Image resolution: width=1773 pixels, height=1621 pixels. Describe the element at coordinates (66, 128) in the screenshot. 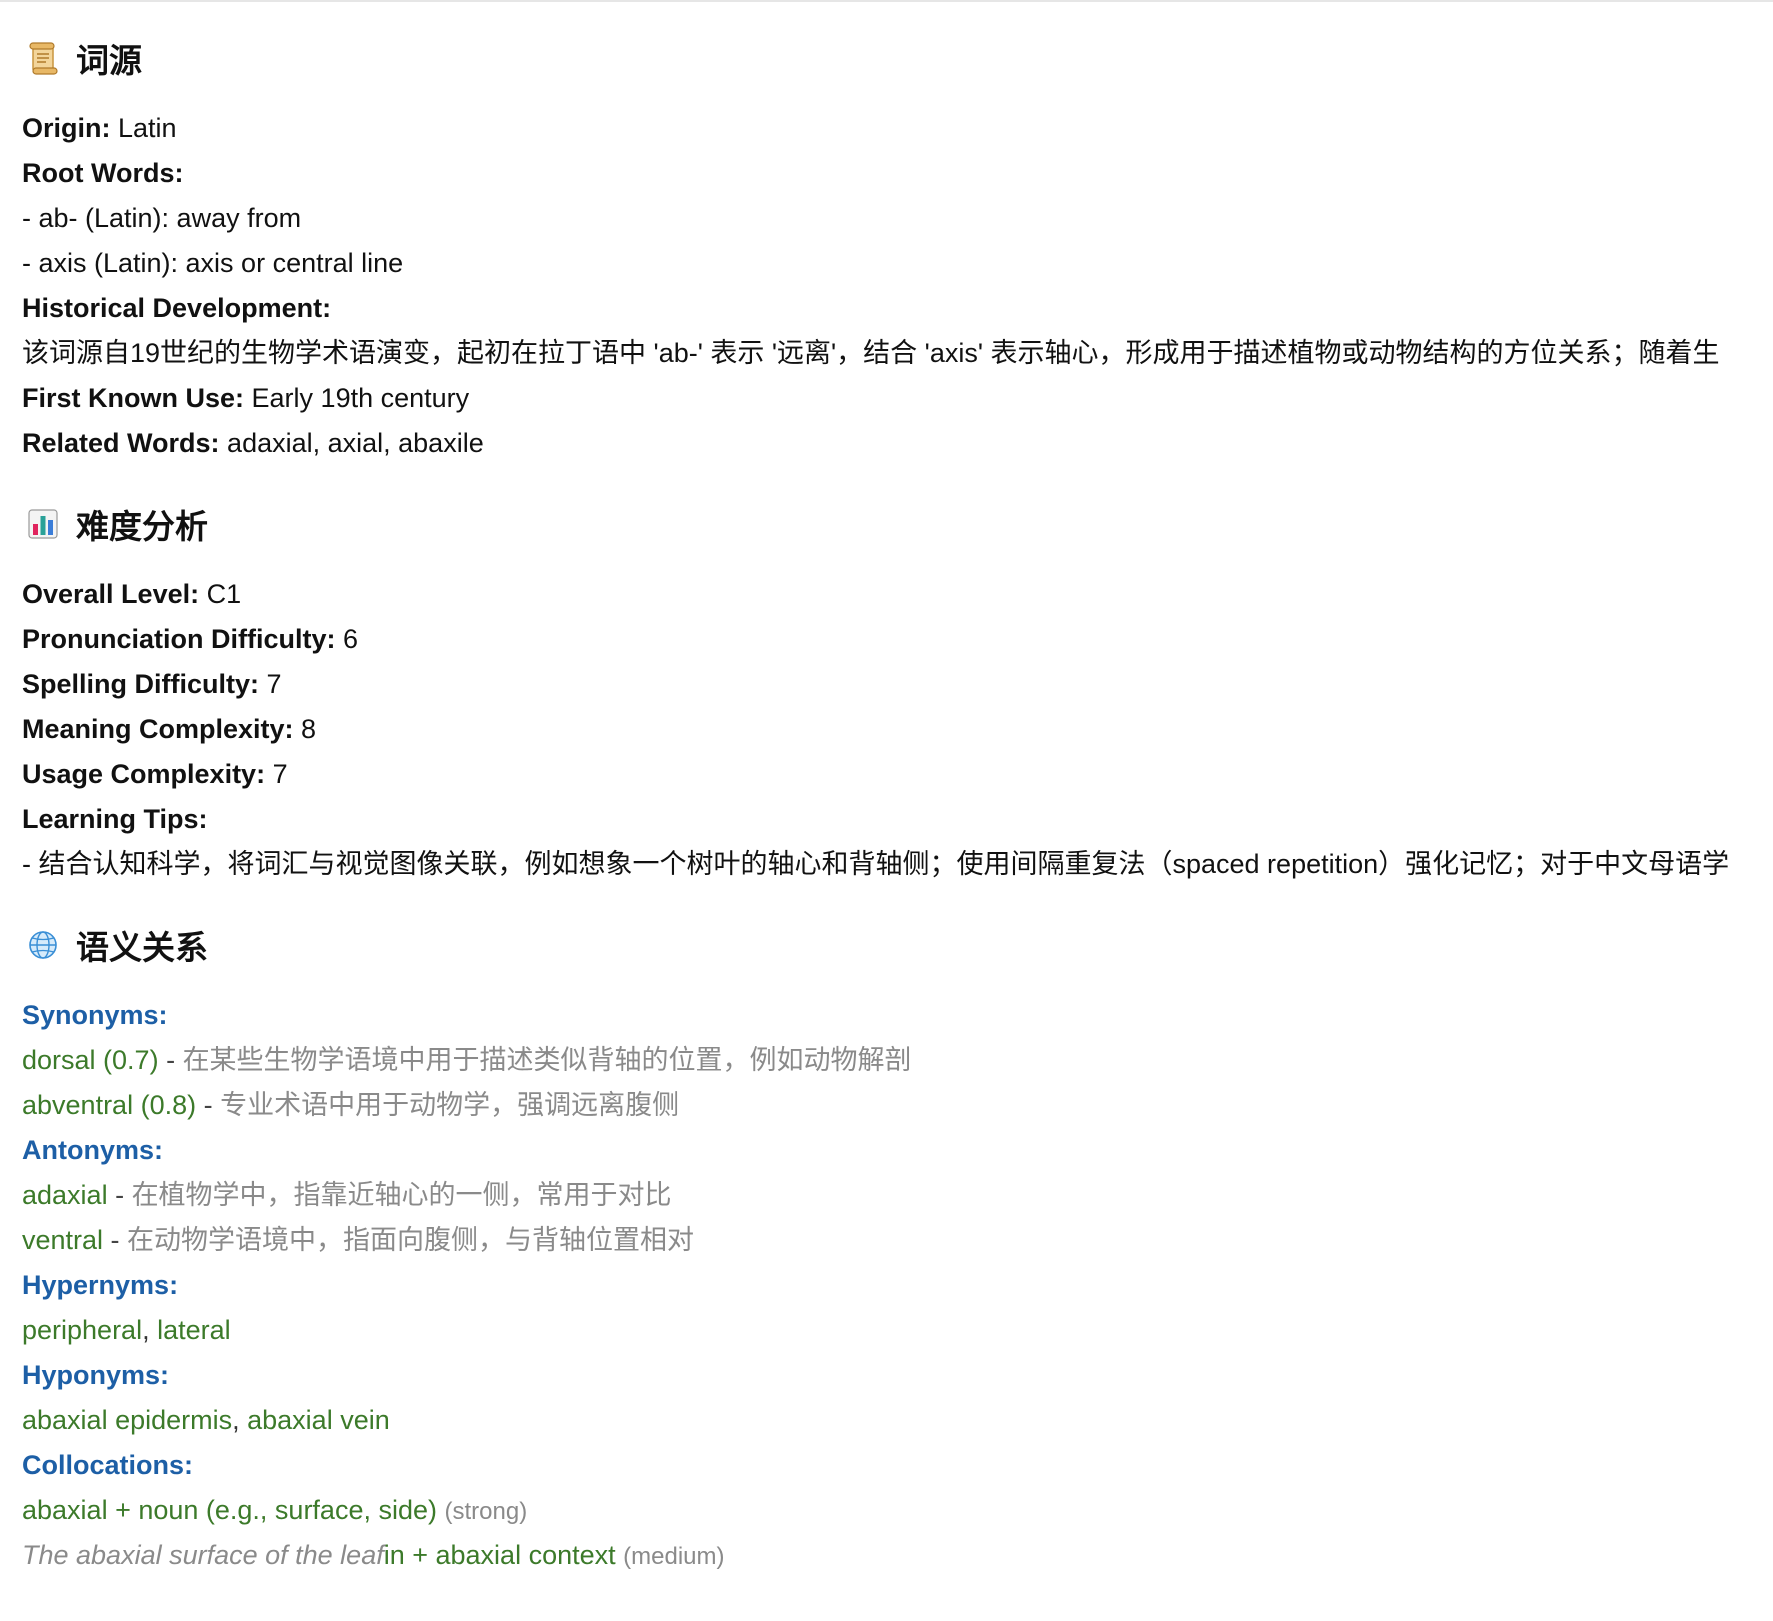

I see `origin-label: Origin:` at that location.